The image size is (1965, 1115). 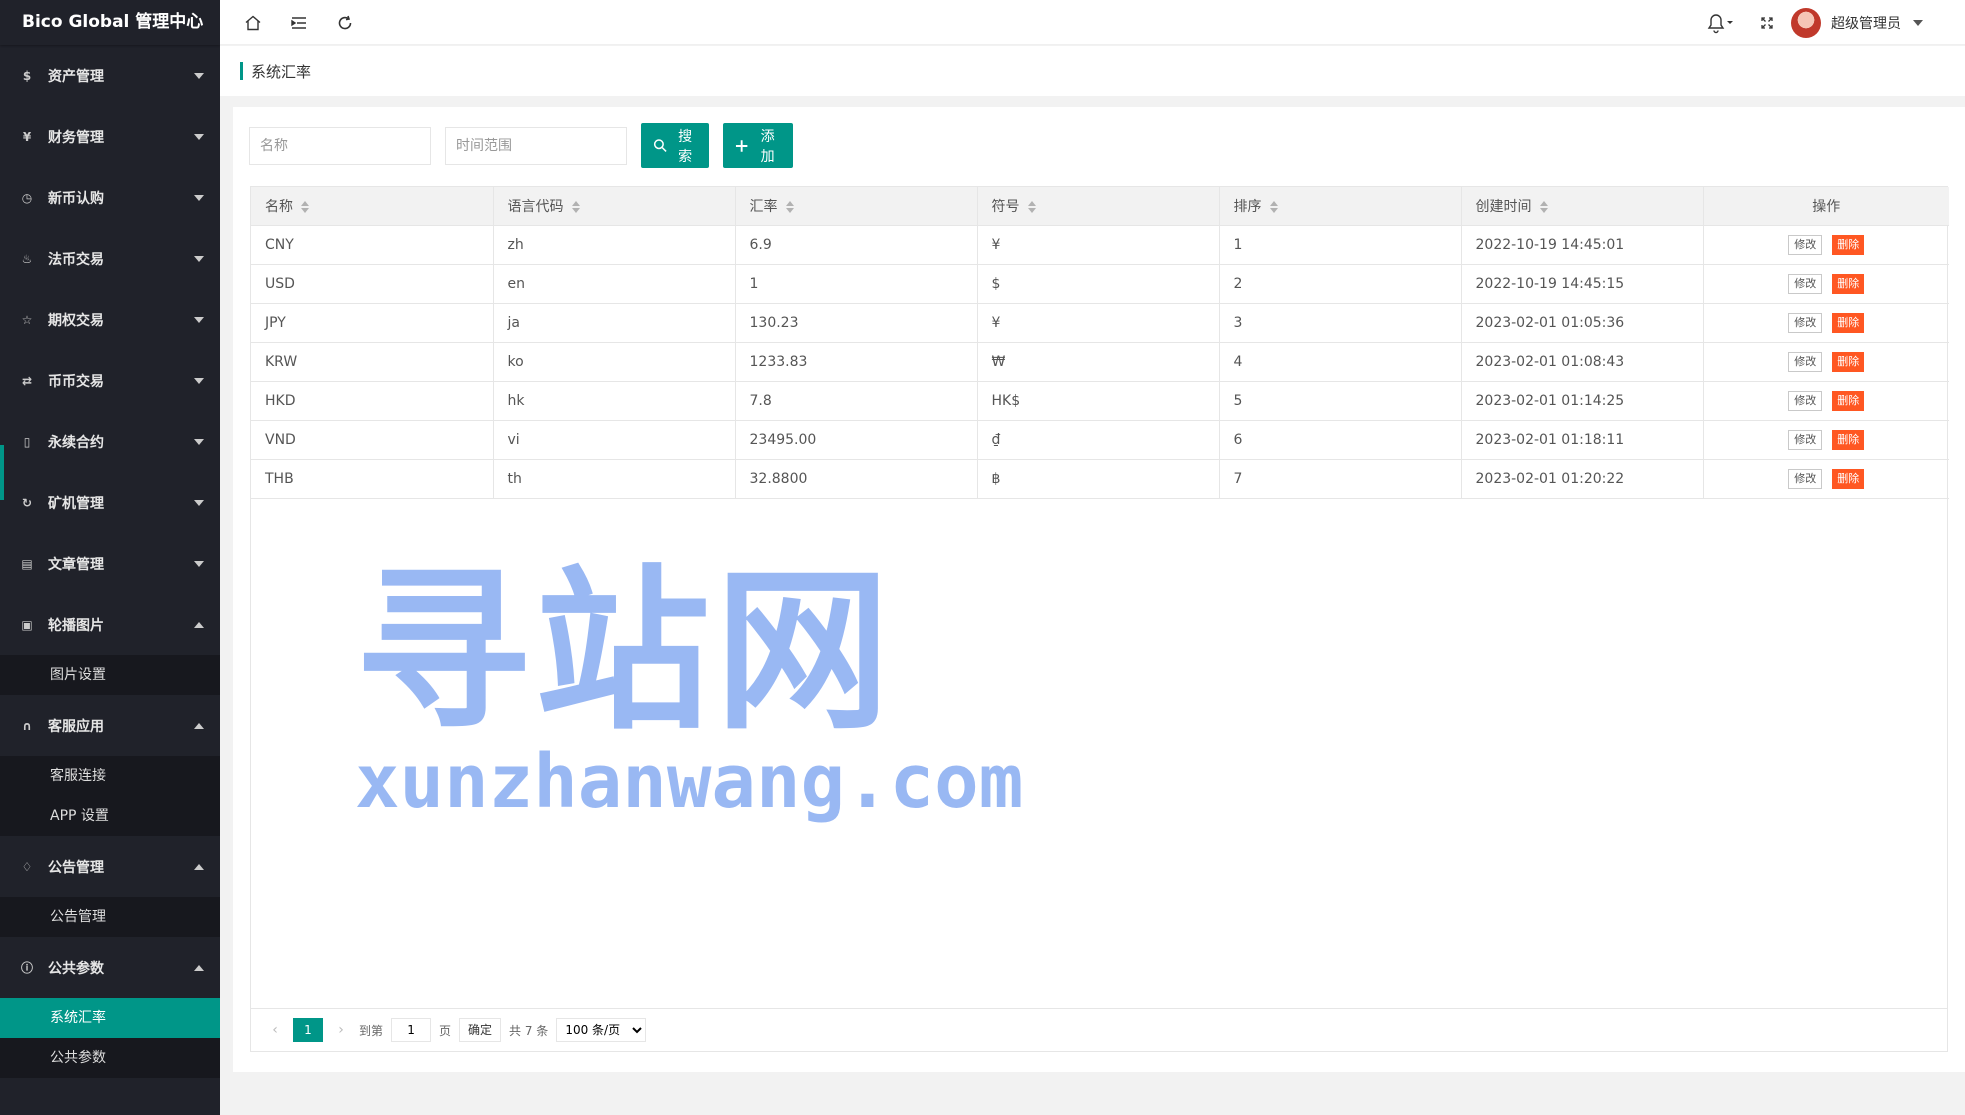 What do you see at coordinates (1722, 23) in the screenshot?
I see `notification-bell-icon` at bounding box center [1722, 23].